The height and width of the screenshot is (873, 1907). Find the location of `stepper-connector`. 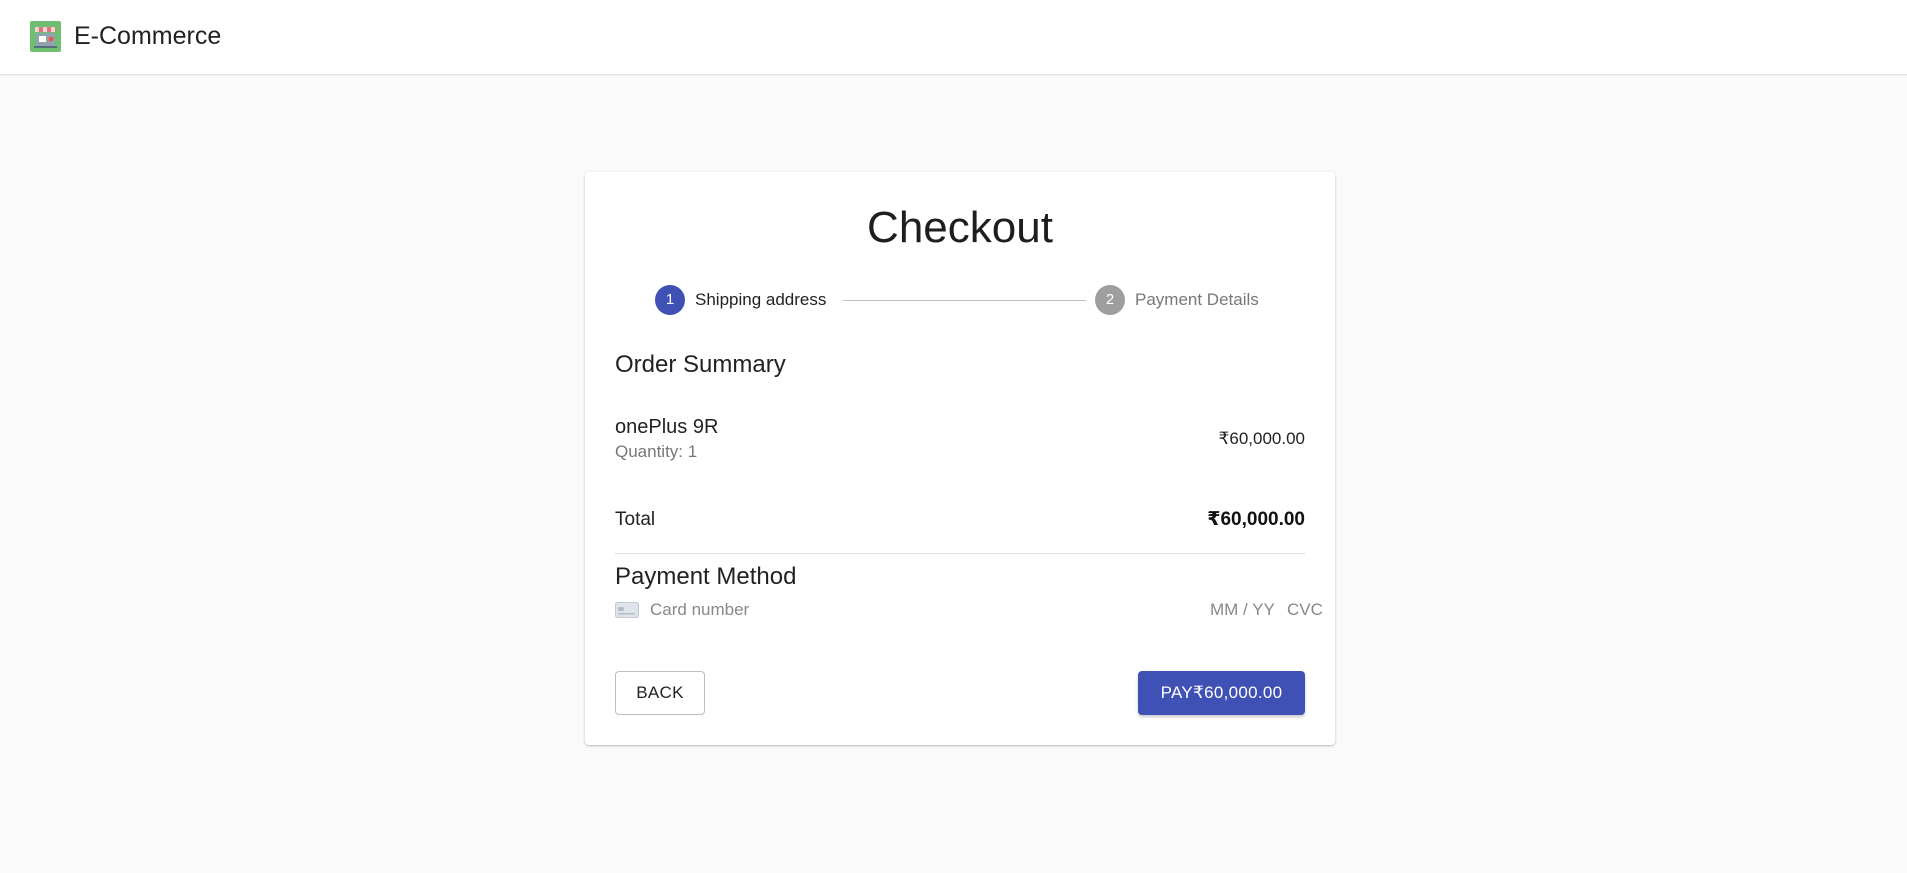

stepper-connector is located at coordinates (964, 300).